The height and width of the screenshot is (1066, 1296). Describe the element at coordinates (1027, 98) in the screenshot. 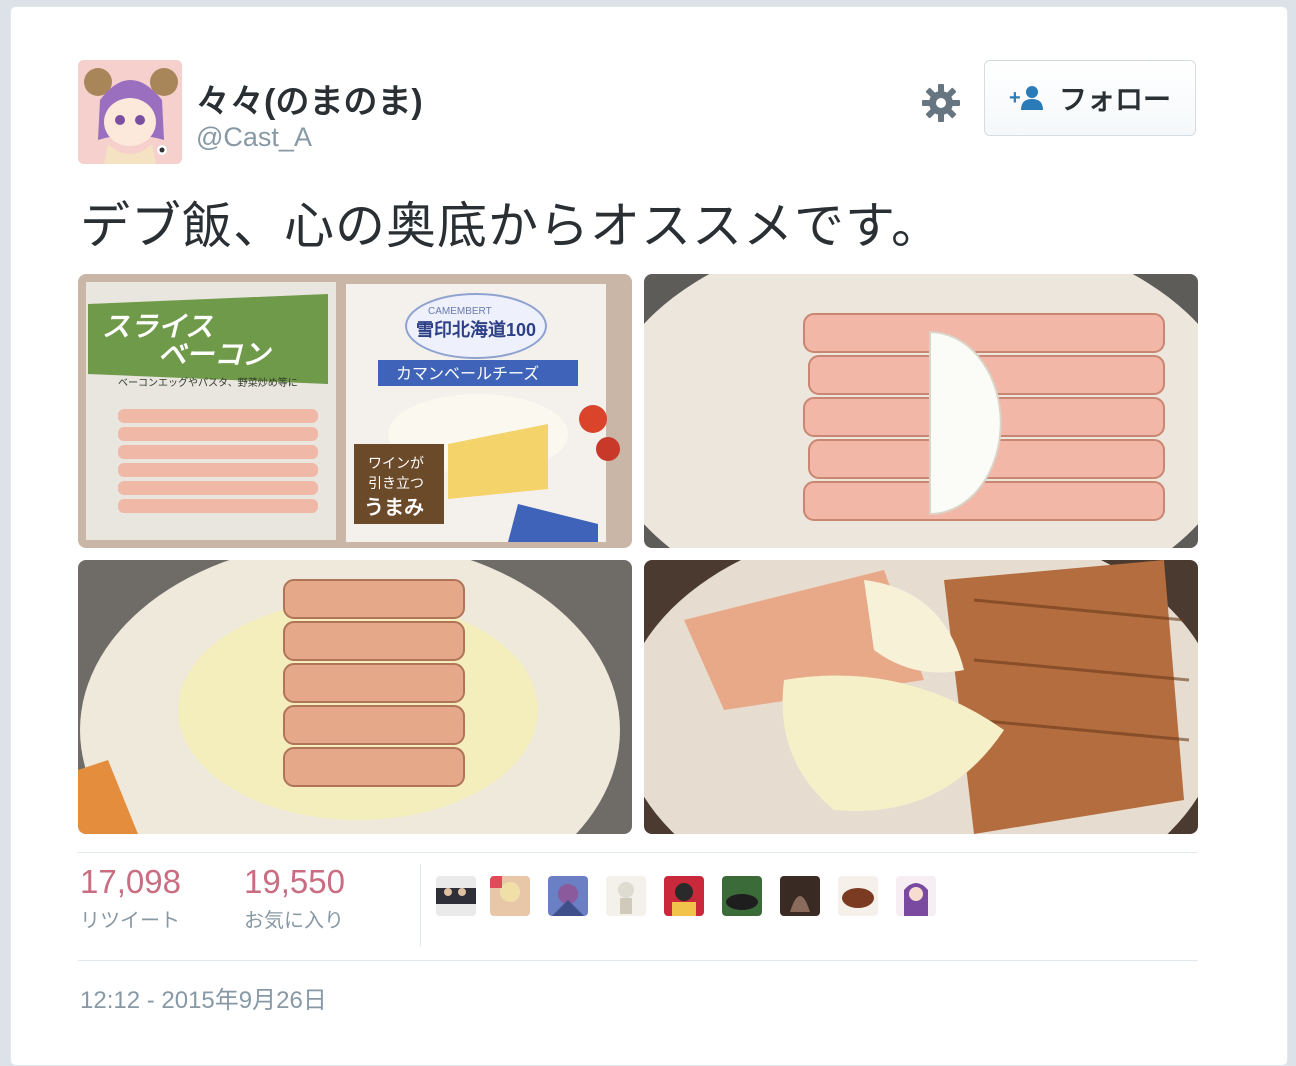

I see `follow-user-icon: +` at that location.